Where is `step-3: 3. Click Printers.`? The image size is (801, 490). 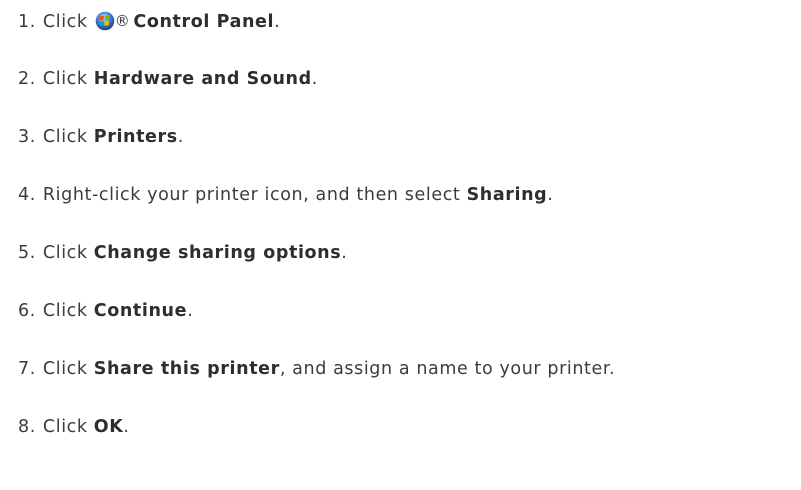 step-3: 3. Click Printers. is located at coordinates (316, 137).